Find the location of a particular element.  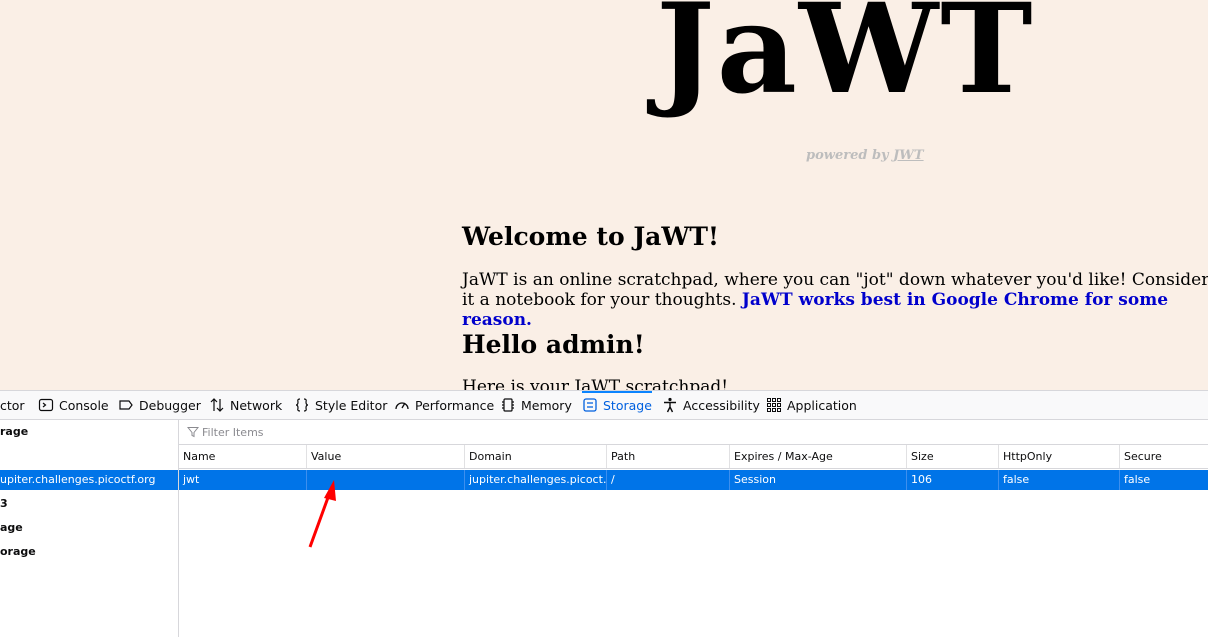

performance-icon is located at coordinates (402, 406).